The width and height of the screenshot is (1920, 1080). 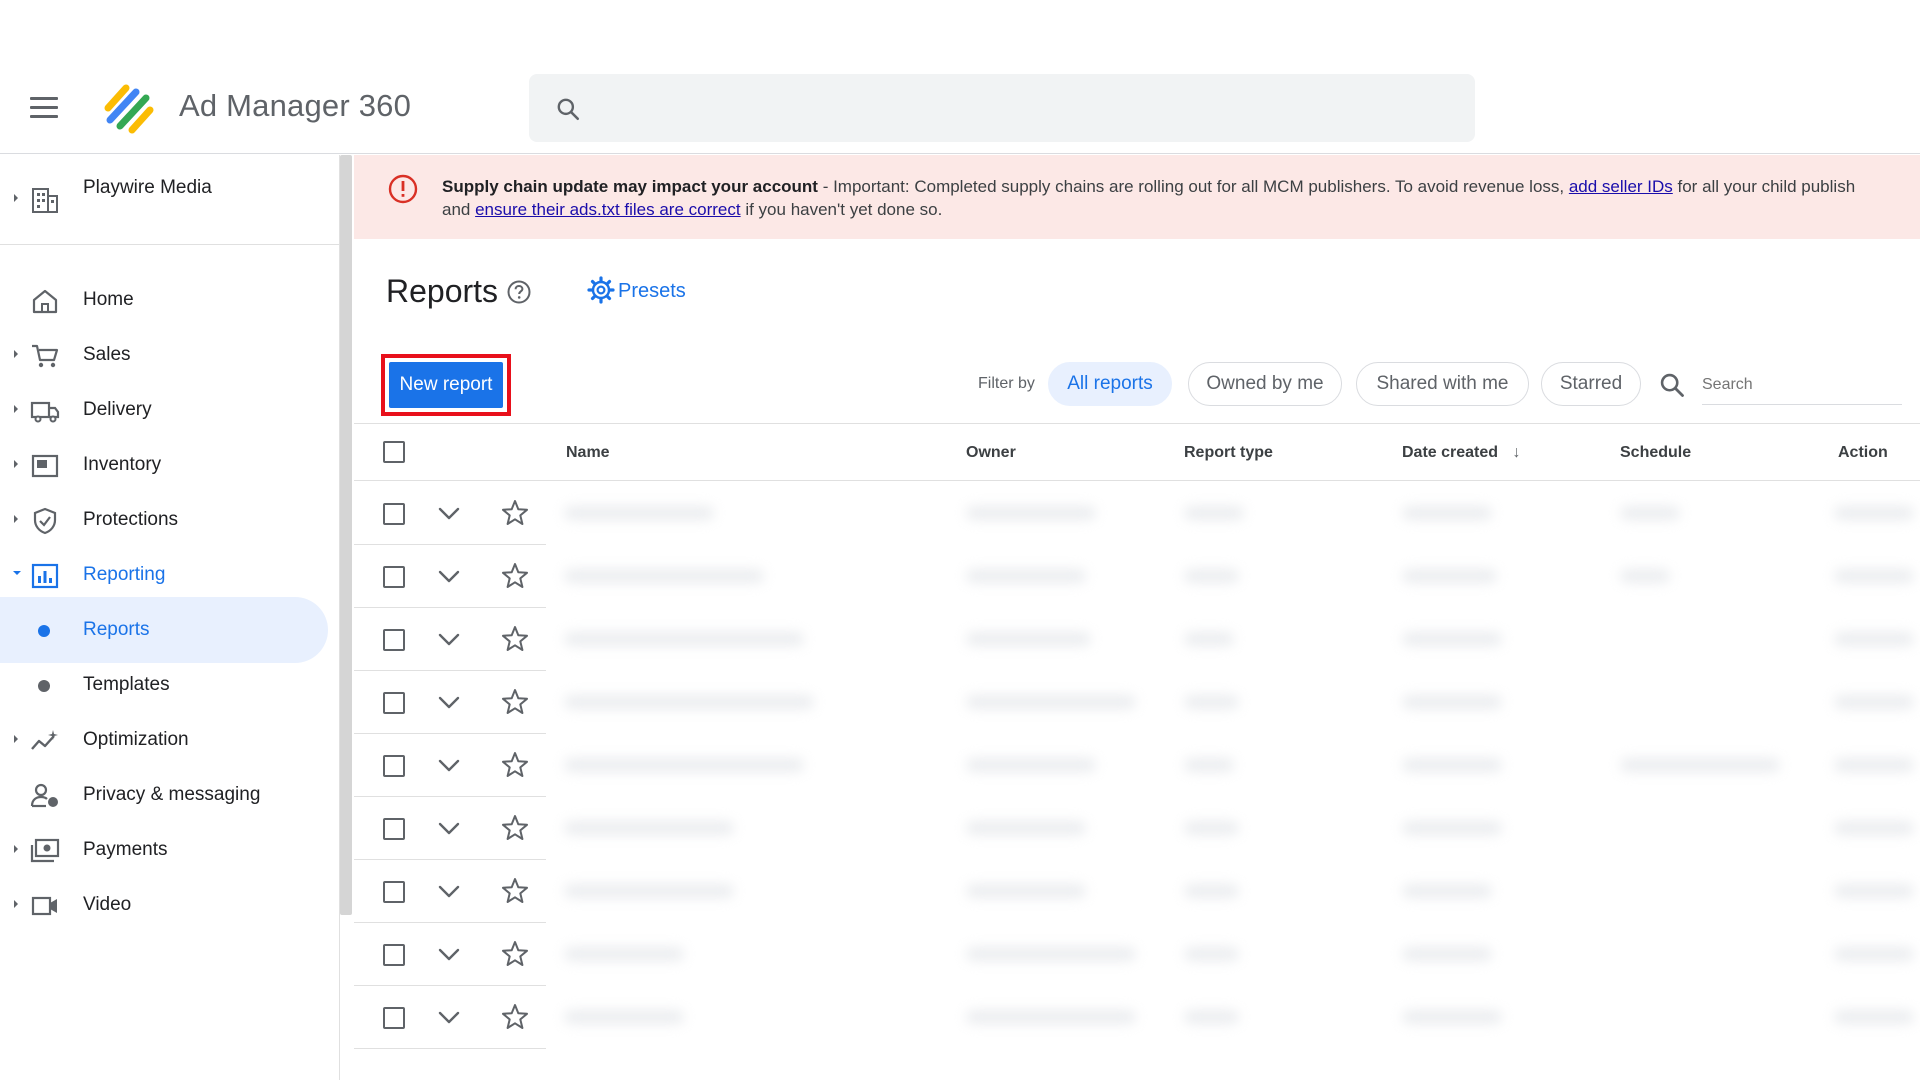 What do you see at coordinates (1228, 453) in the screenshot?
I see `column-header-report-type: Report type` at bounding box center [1228, 453].